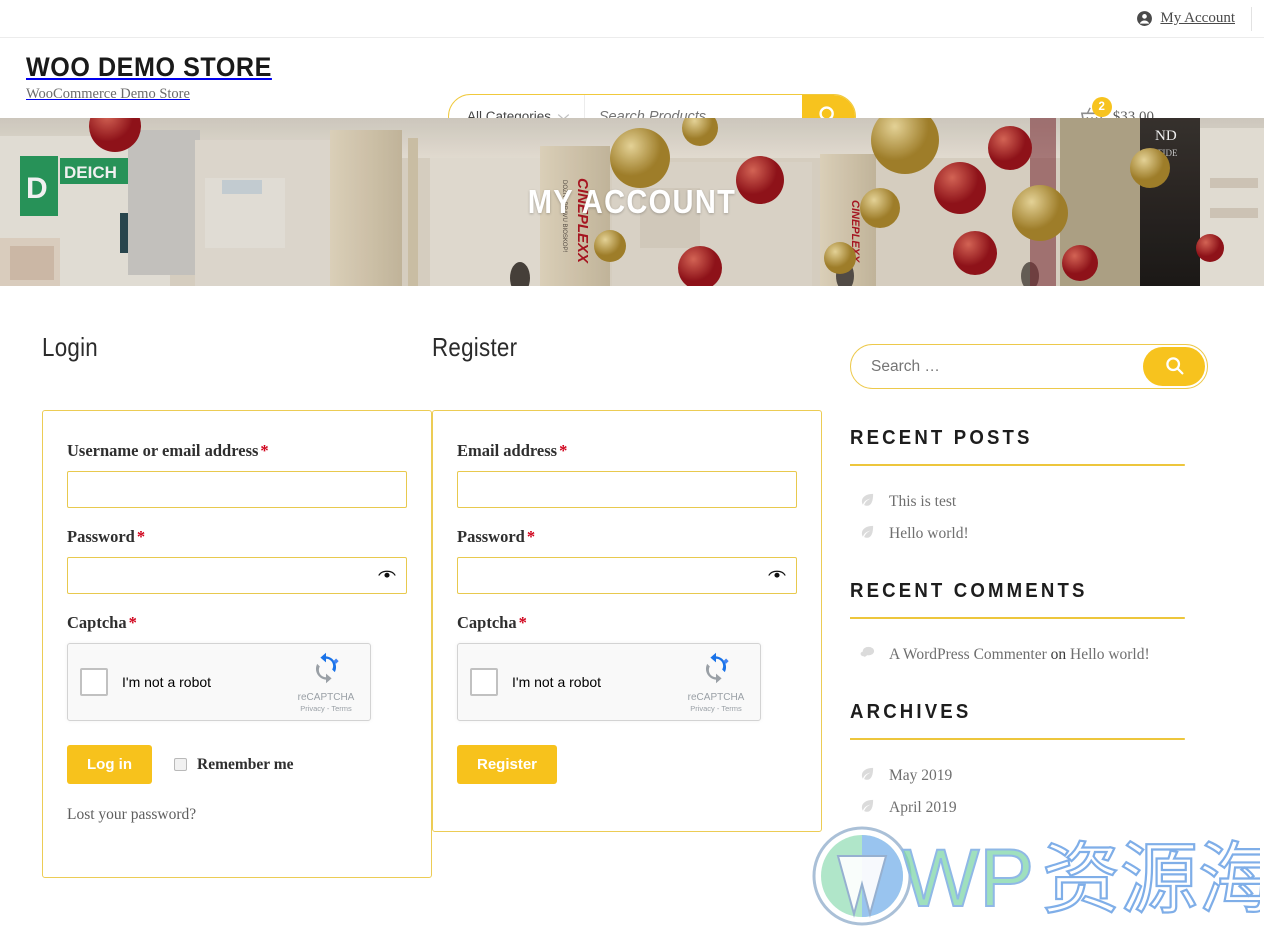 This screenshot has height=946, width=1264. What do you see at coordinates (108, 93) in the screenshot?
I see `site-tagline: WooCommerce Demo Store` at bounding box center [108, 93].